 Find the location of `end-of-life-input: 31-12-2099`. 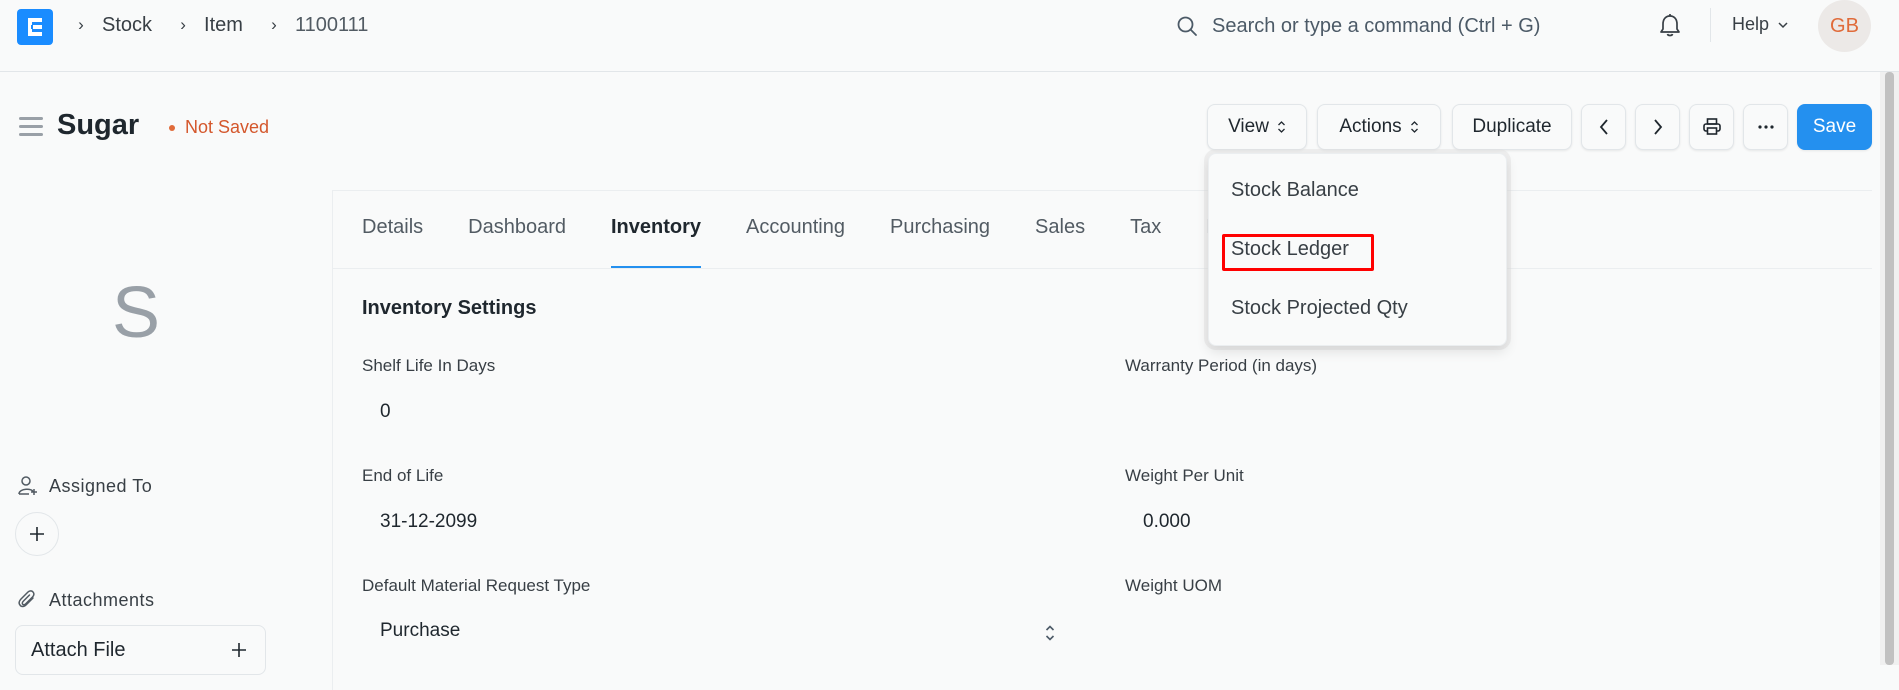

end-of-life-input: 31-12-2099 is located at coordinates (428, 522).